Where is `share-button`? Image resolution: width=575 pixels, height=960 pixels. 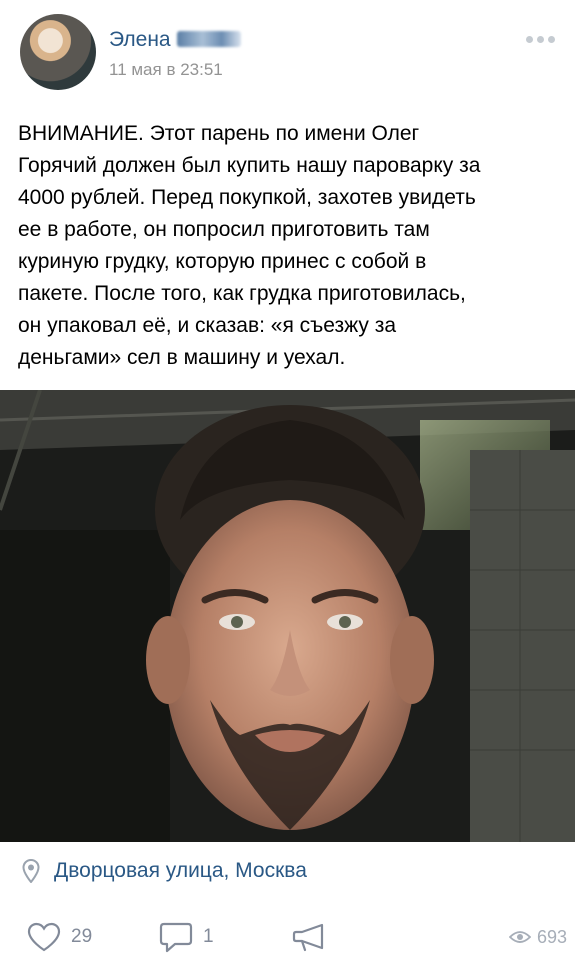
share-button is located at coordinates (314, 937).